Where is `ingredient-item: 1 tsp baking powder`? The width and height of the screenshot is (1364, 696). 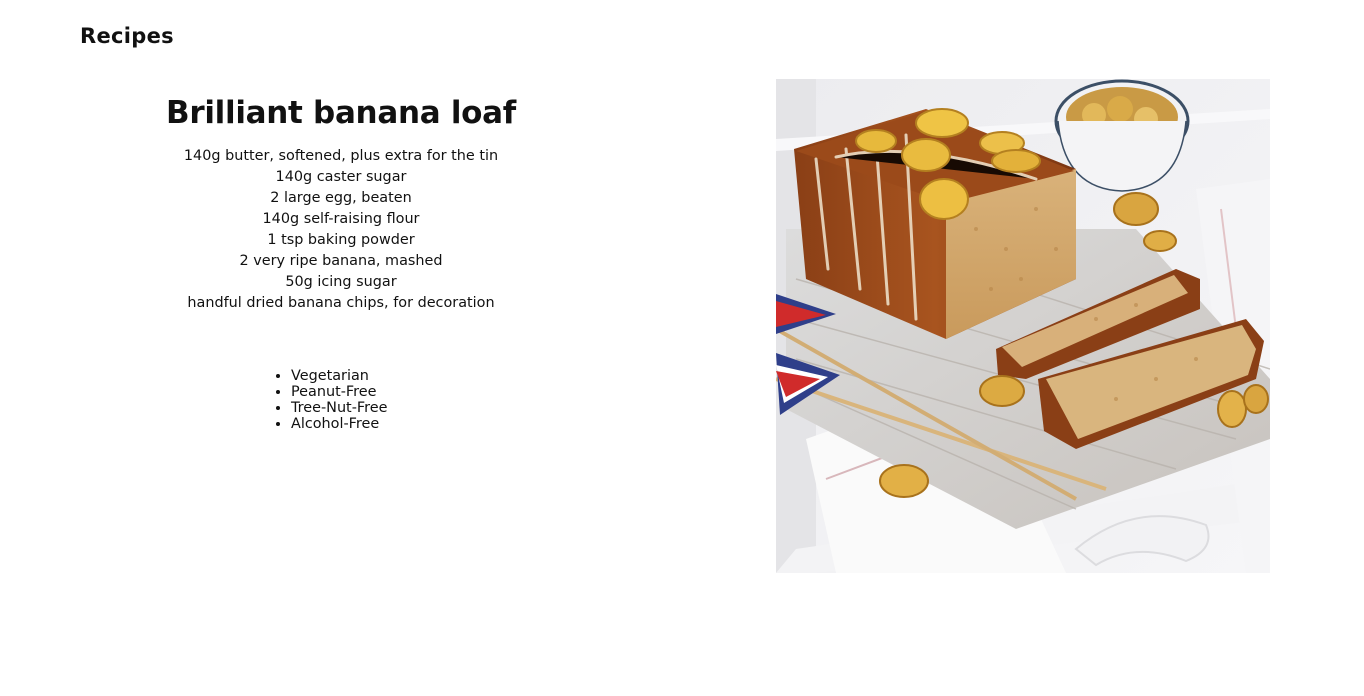
ingredient-item: 1 tsp baking powder is located at coordinates (341, 240).